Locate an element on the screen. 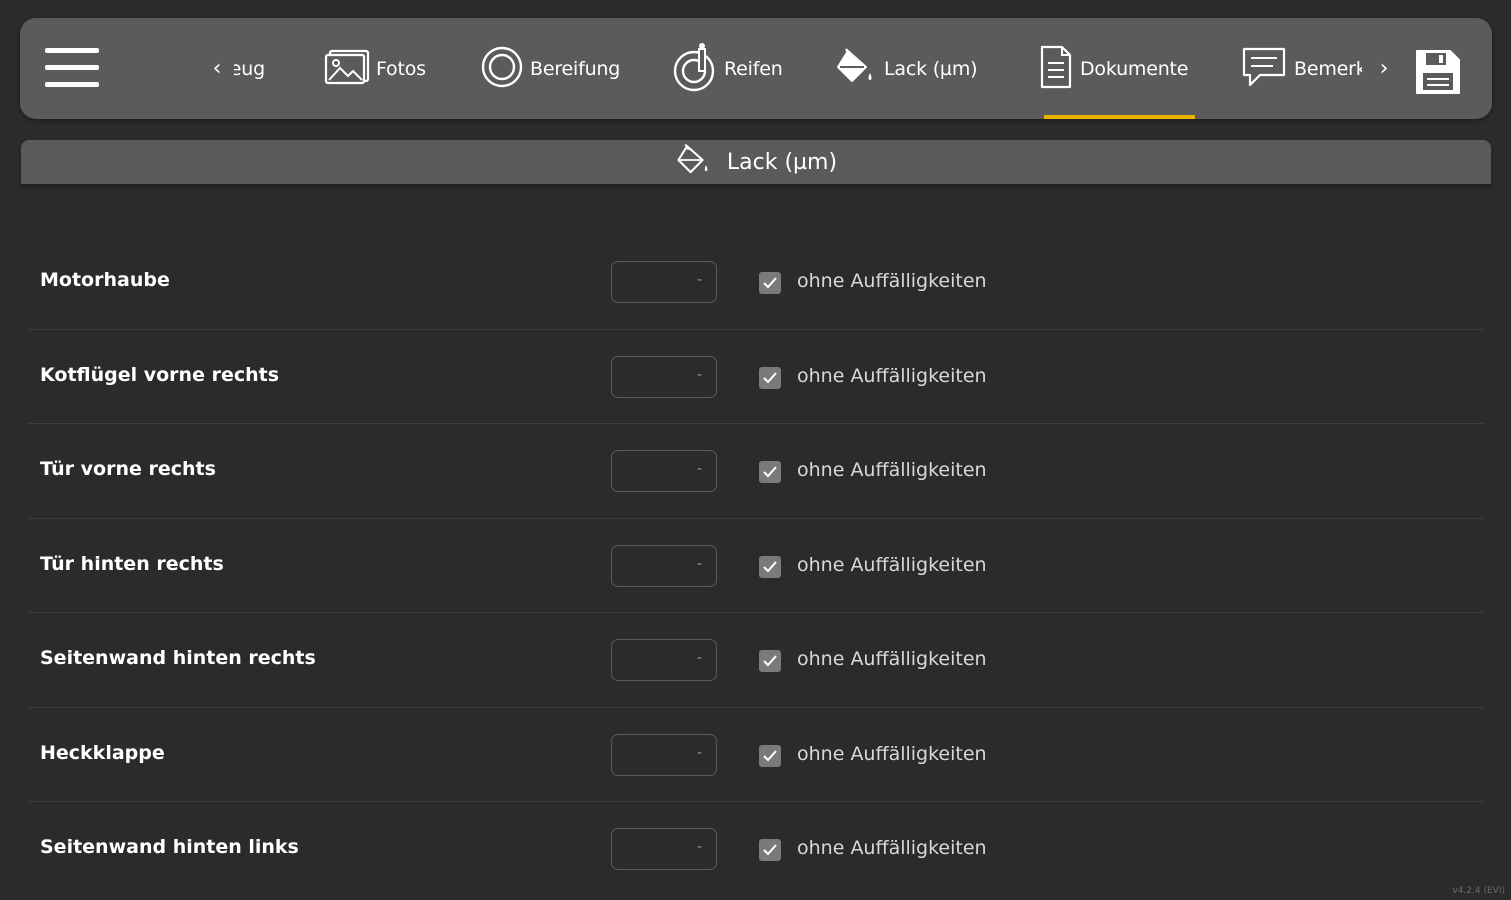 The height and width of the screenshot is (900, 1511). tire-gauge-icon is located at coordinates (695, 69).